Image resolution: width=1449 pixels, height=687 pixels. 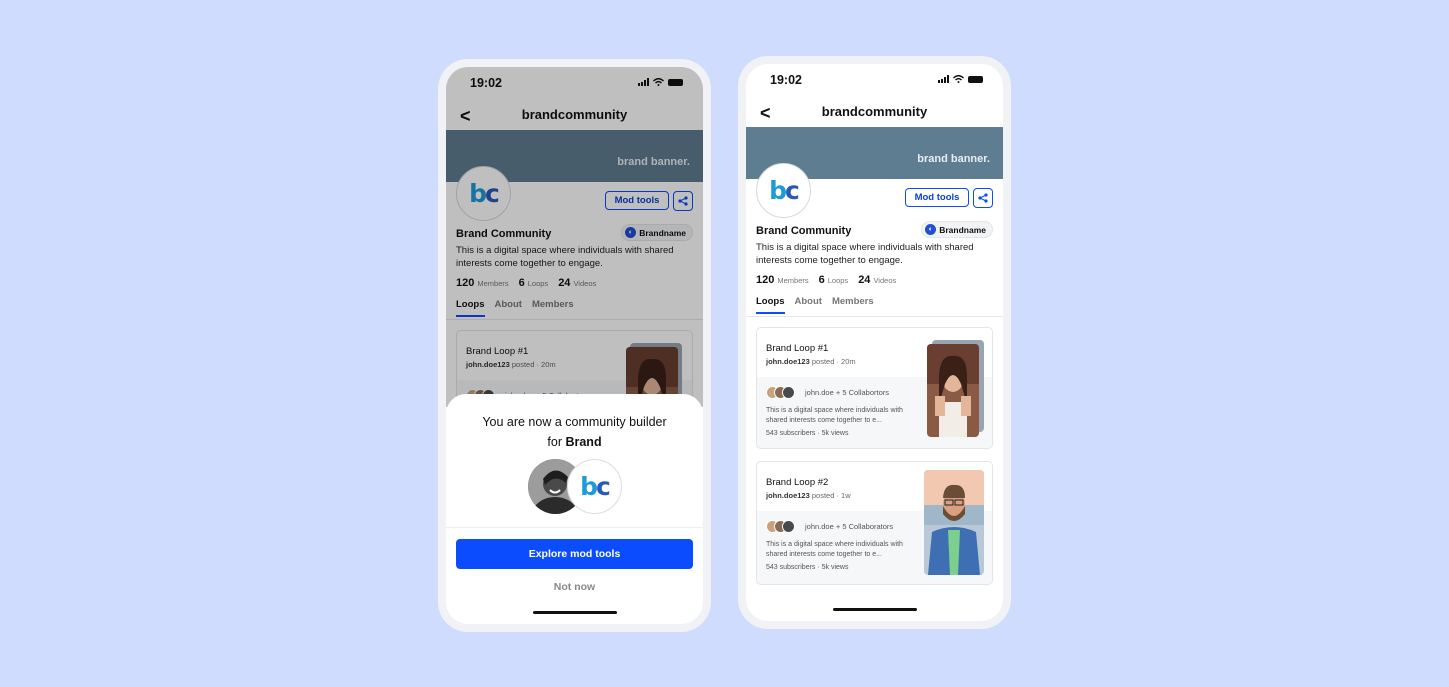 I want to click on sheet-title-brand: Brand, so click(x=583, y=442).